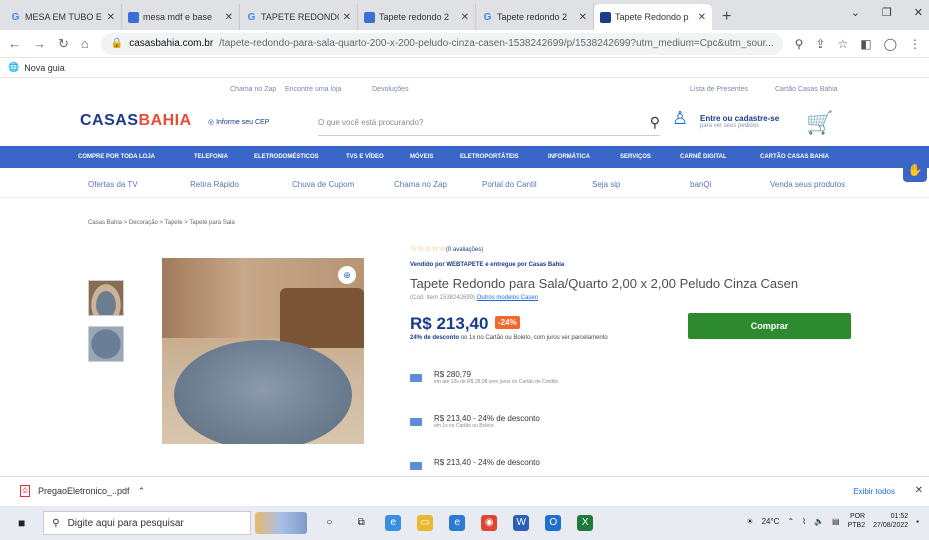 The height and width of the screenshot is (540, 929). What do you see at coordinates (428, 248) in the screenshot?
I see `rating-stars: ☆☆☆☆☆` at bounding box center [428, 248].